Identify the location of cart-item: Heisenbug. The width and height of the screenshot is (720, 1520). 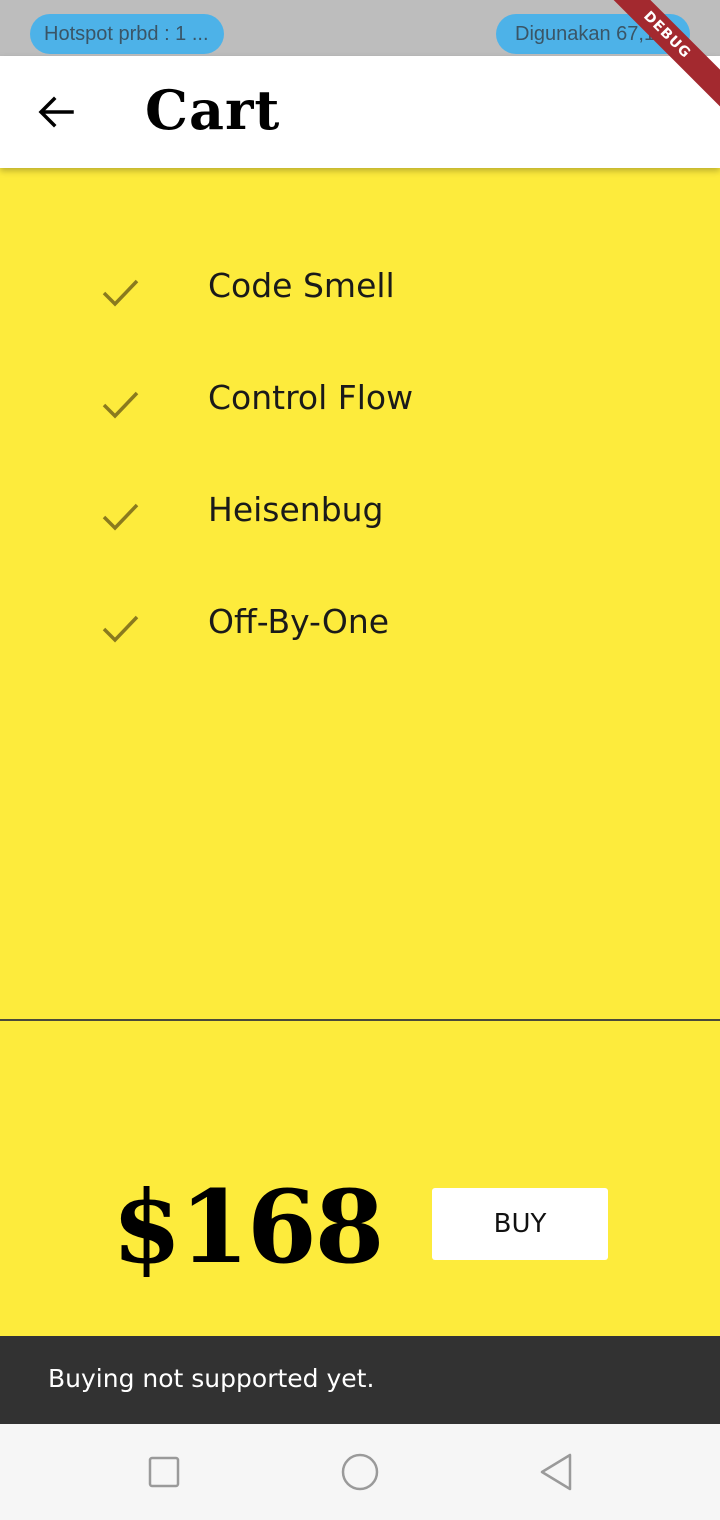
(360, 512).